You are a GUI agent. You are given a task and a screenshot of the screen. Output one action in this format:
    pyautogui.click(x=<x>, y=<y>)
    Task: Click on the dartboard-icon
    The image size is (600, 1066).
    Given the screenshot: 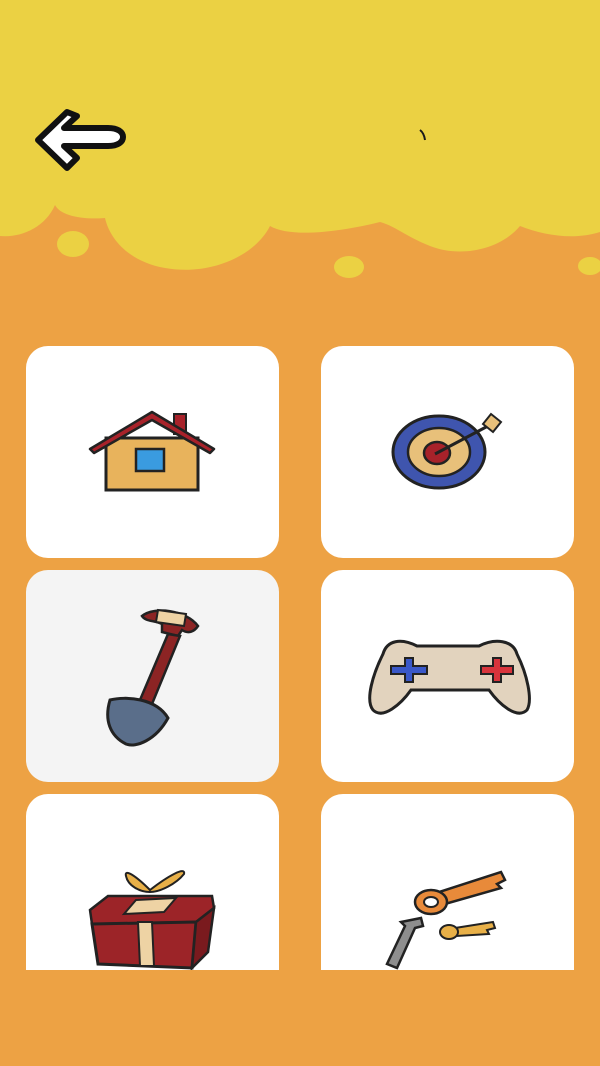 What is the action you would take?
    pyautogui.click(x=447, y=451)
    